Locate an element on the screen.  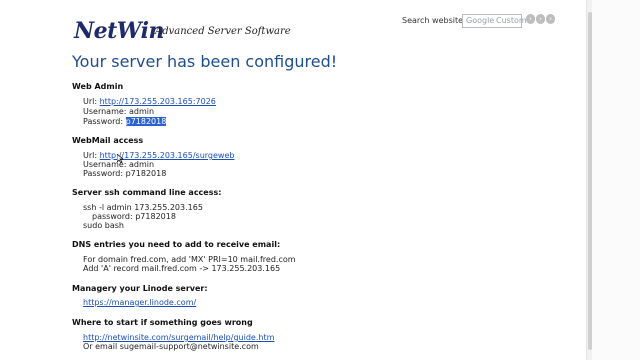
search-placeholder: Custom is located at coordinates (511, 20).